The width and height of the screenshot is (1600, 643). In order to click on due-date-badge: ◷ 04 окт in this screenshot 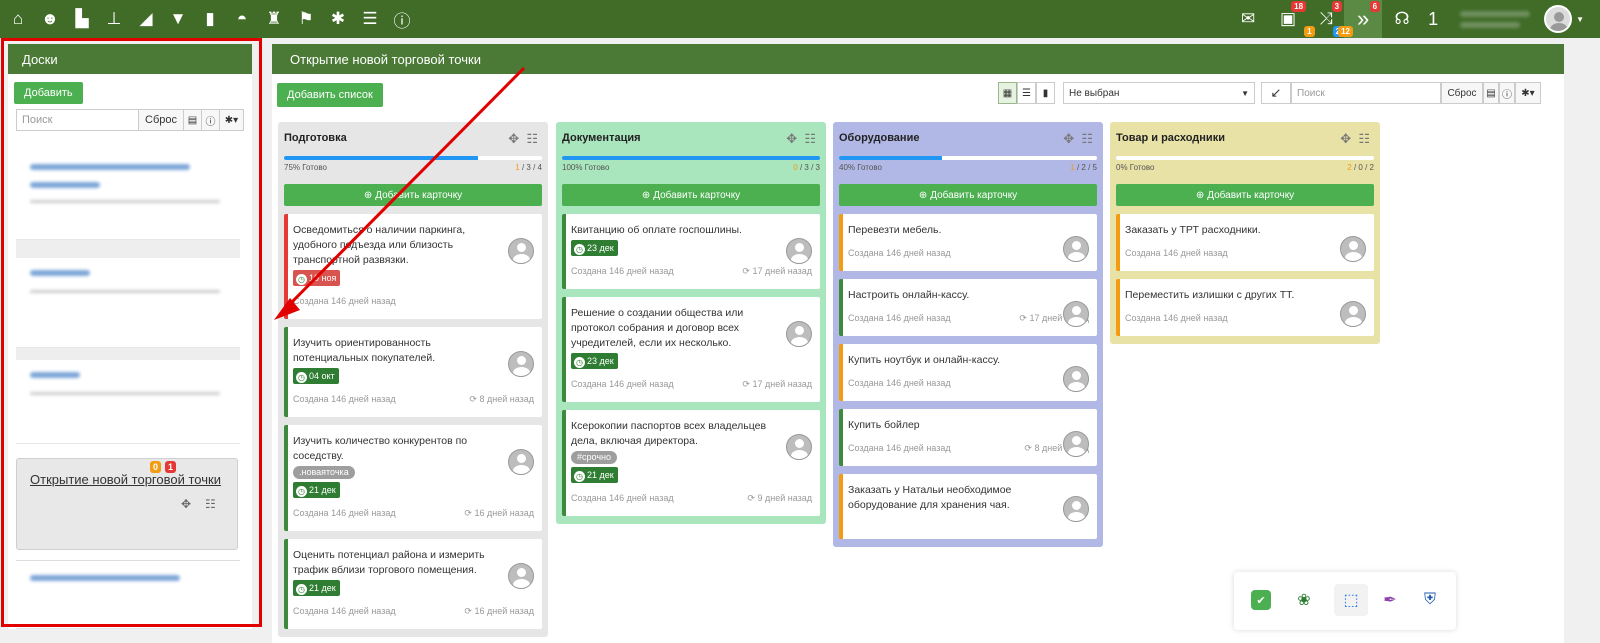, I will do `click(316, 376)`.